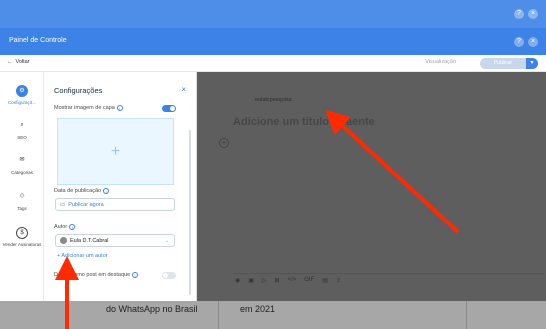 Image resolution: width=546 pixels, height=329 pixels. I want to click on calendar-icon: ▭, so click(63, 204).